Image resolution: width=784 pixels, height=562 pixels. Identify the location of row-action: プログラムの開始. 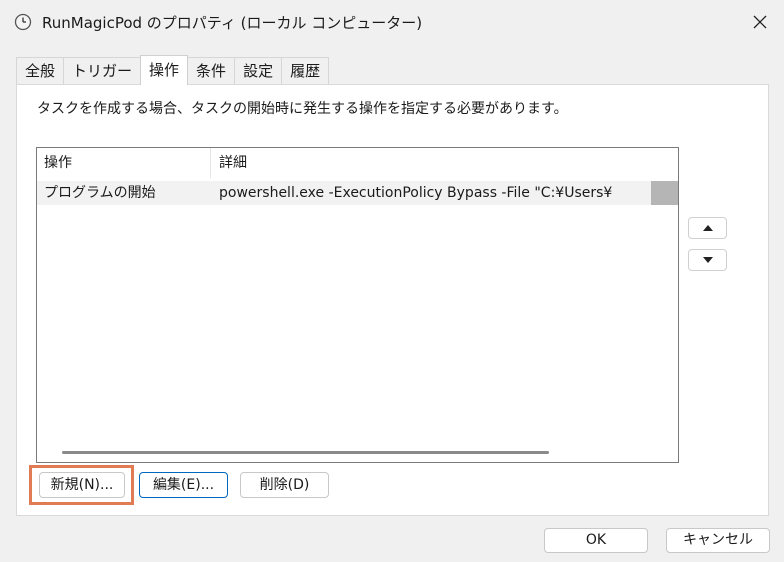
(100, 193).